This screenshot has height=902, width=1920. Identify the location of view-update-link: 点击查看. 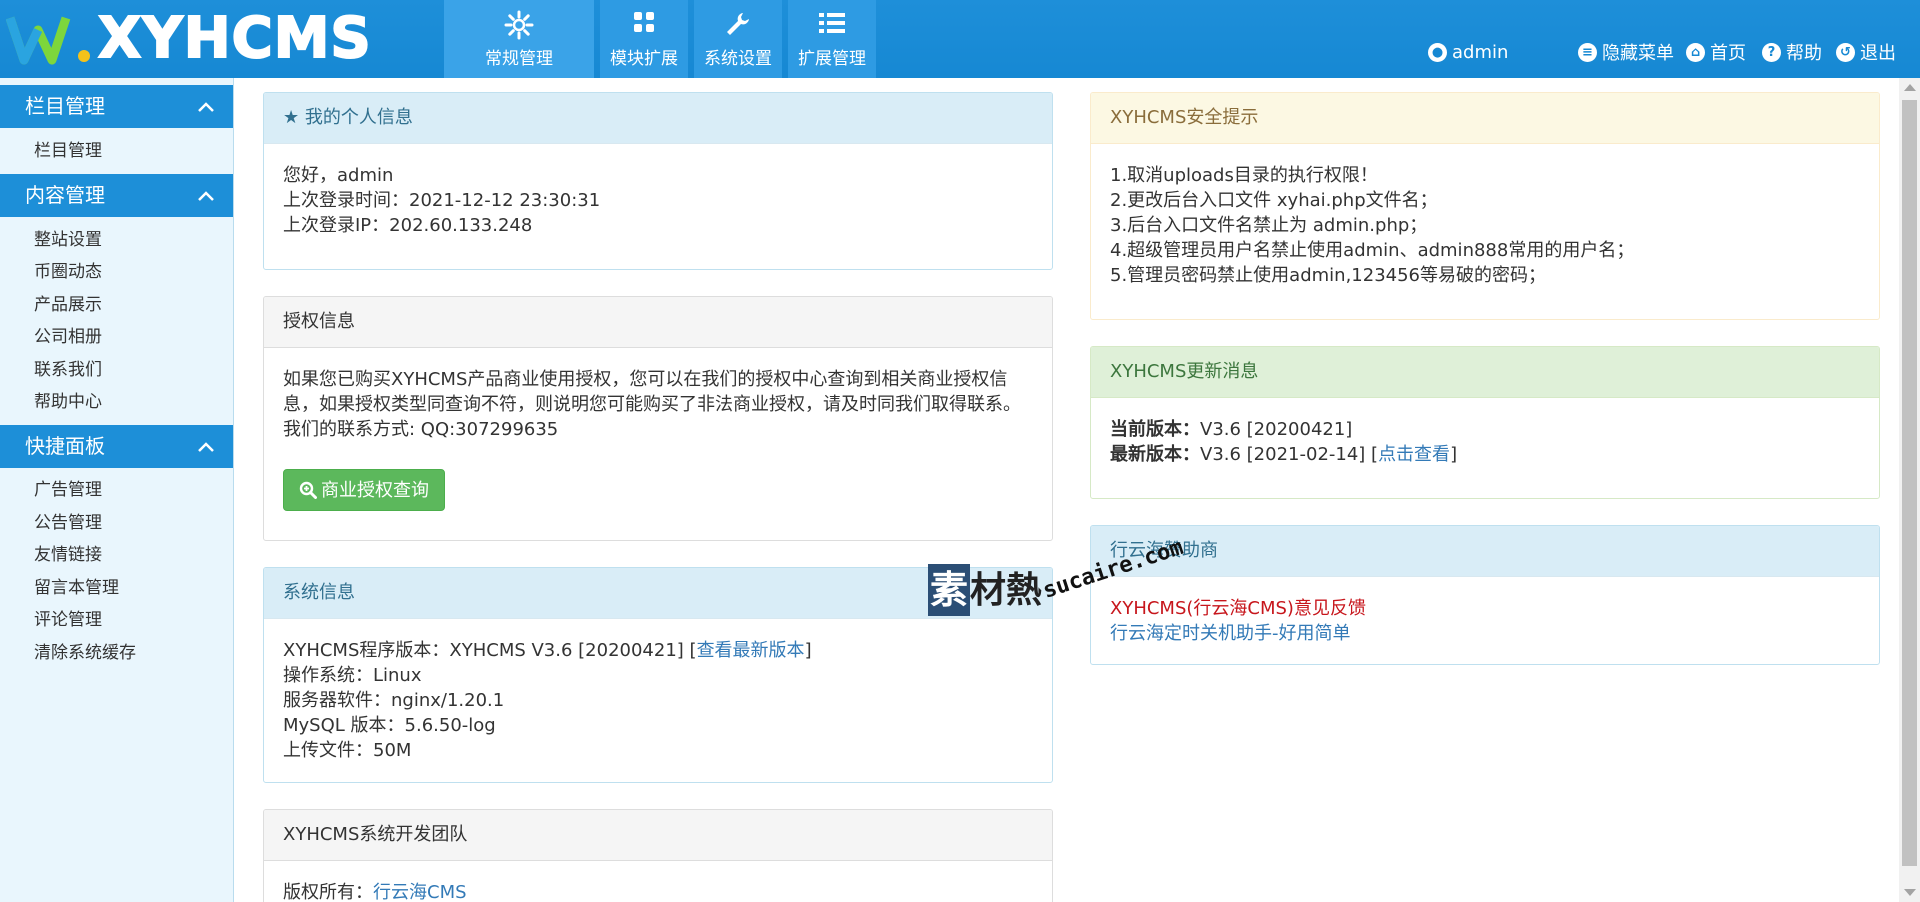
(1414, 454).